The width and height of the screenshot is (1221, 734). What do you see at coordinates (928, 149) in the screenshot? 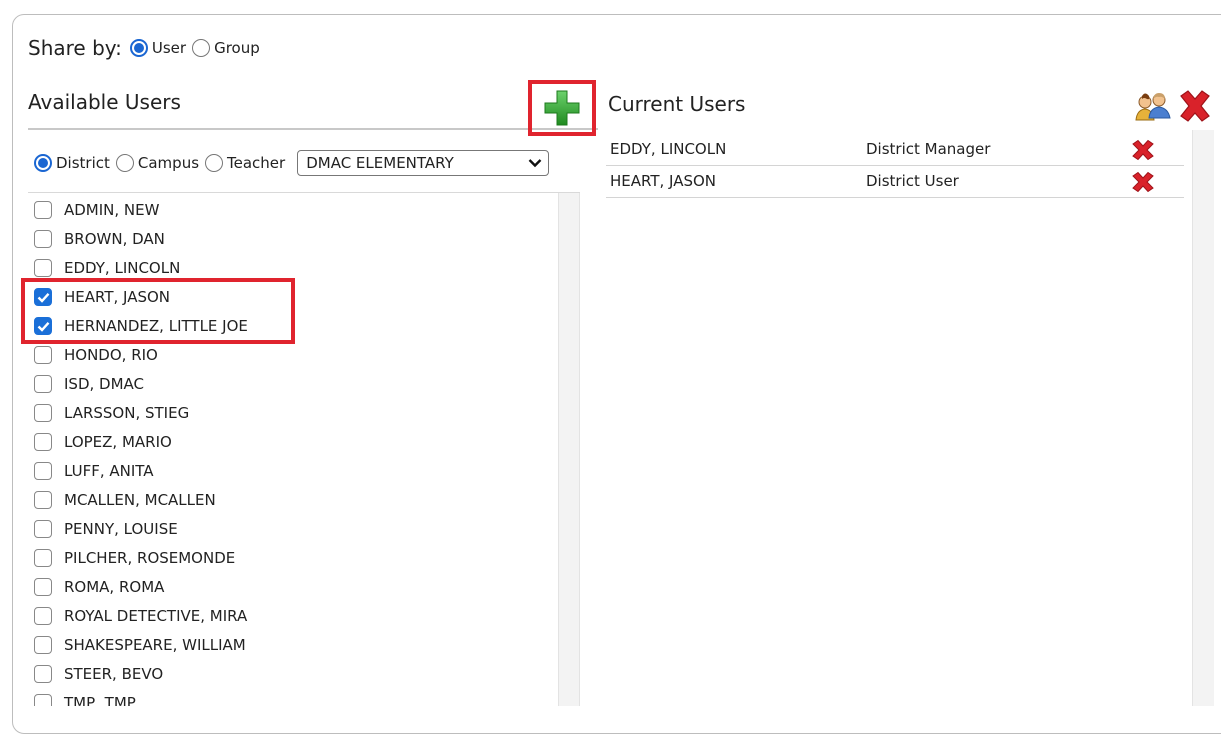
I see `current-user-role: District Manager` at bounding box center [928, 149].